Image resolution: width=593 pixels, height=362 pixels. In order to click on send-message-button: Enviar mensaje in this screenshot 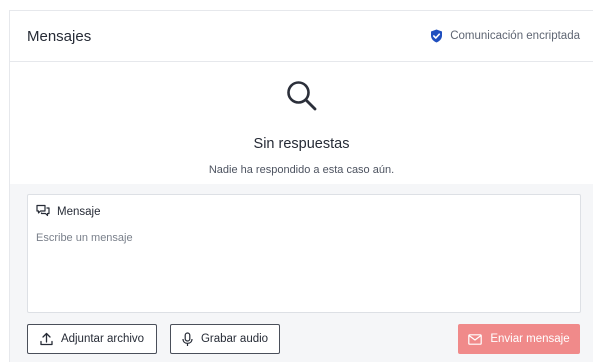, I will do `click(519, 339)`.